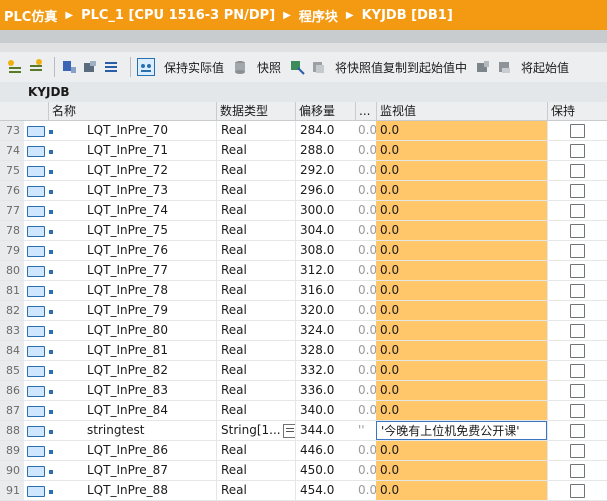  Describe the element at coordinates (151, 330) in the screenshot. I see `tag-name: LQT_InPre_80` at that location.